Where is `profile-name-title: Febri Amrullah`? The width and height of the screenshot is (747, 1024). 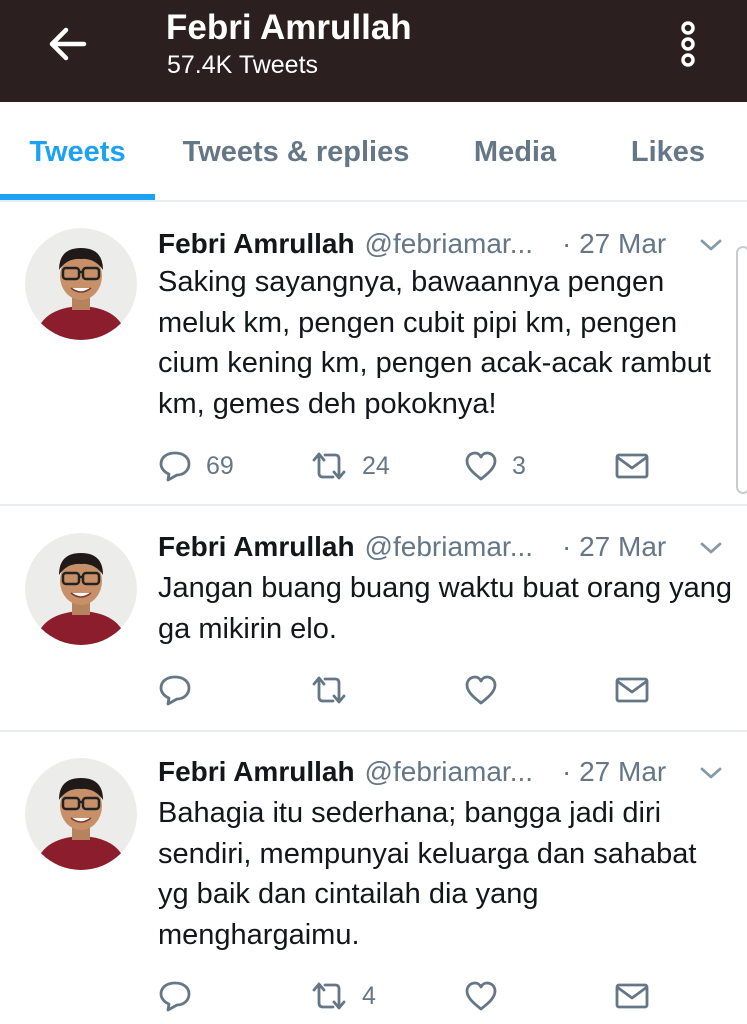 profile-name-title: Febri Amrullah is located at coordinates (289, 27).